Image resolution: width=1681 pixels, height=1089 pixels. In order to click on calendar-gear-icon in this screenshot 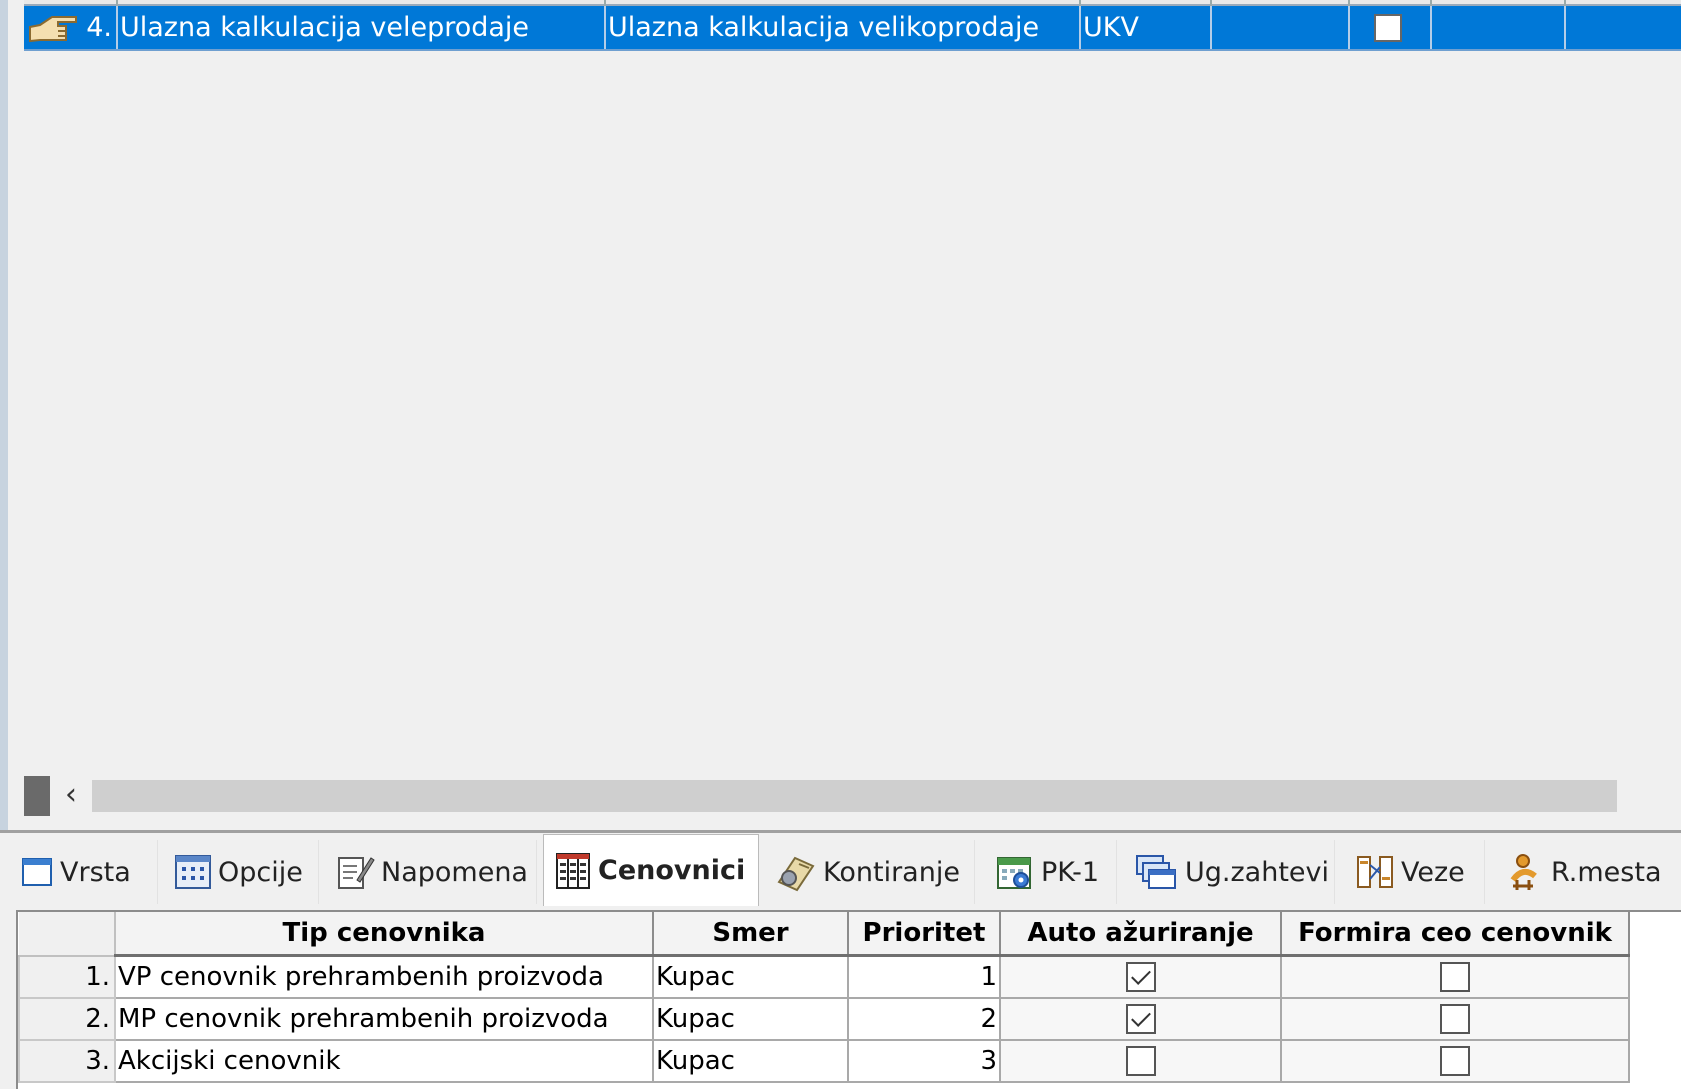, I will do `click(1014, 873)`.